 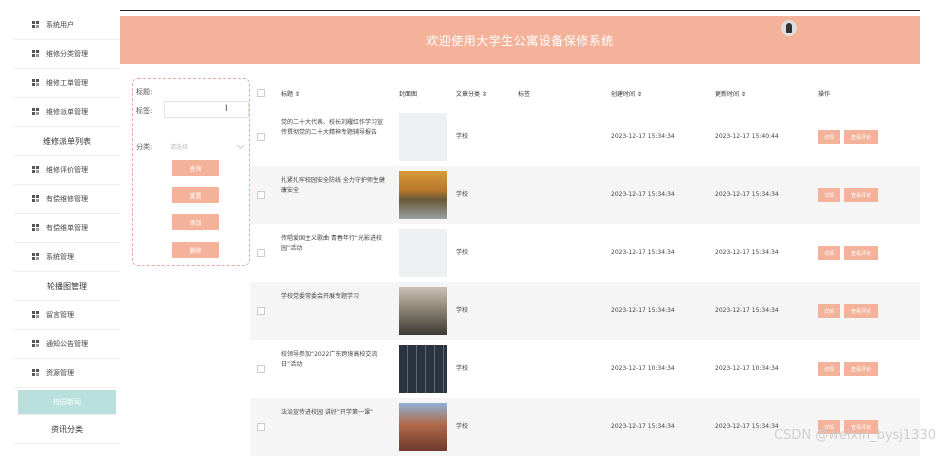 I want to click on sidebar-item-label: 通知公告管理, so click(x=67, y=344).